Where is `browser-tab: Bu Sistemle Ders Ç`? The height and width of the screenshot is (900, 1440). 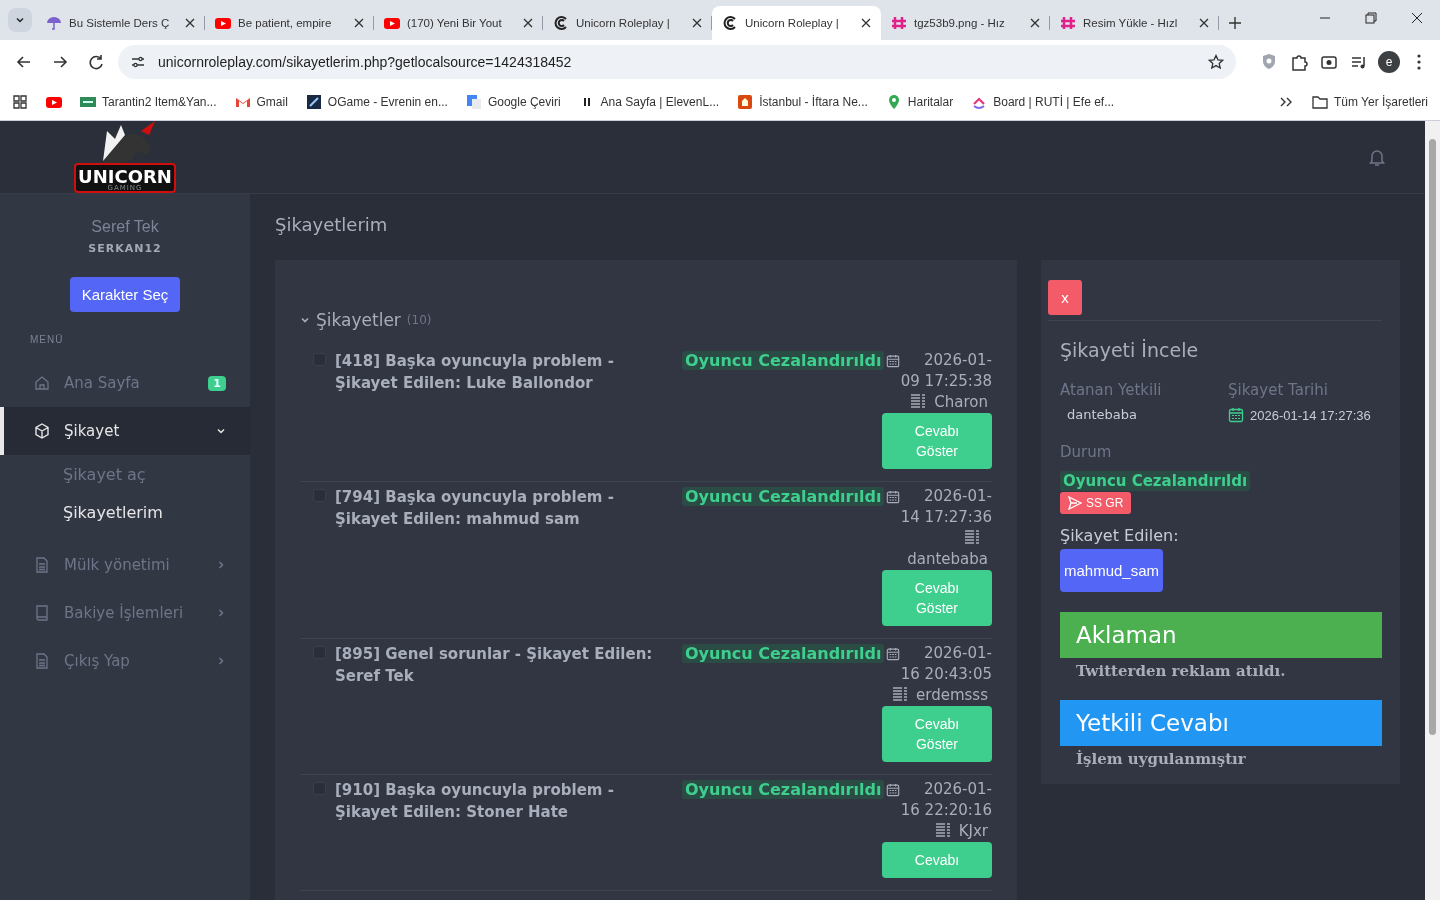 browser-tab: Bu Sistemle Ders Ç is located at coordinates (120, 23).